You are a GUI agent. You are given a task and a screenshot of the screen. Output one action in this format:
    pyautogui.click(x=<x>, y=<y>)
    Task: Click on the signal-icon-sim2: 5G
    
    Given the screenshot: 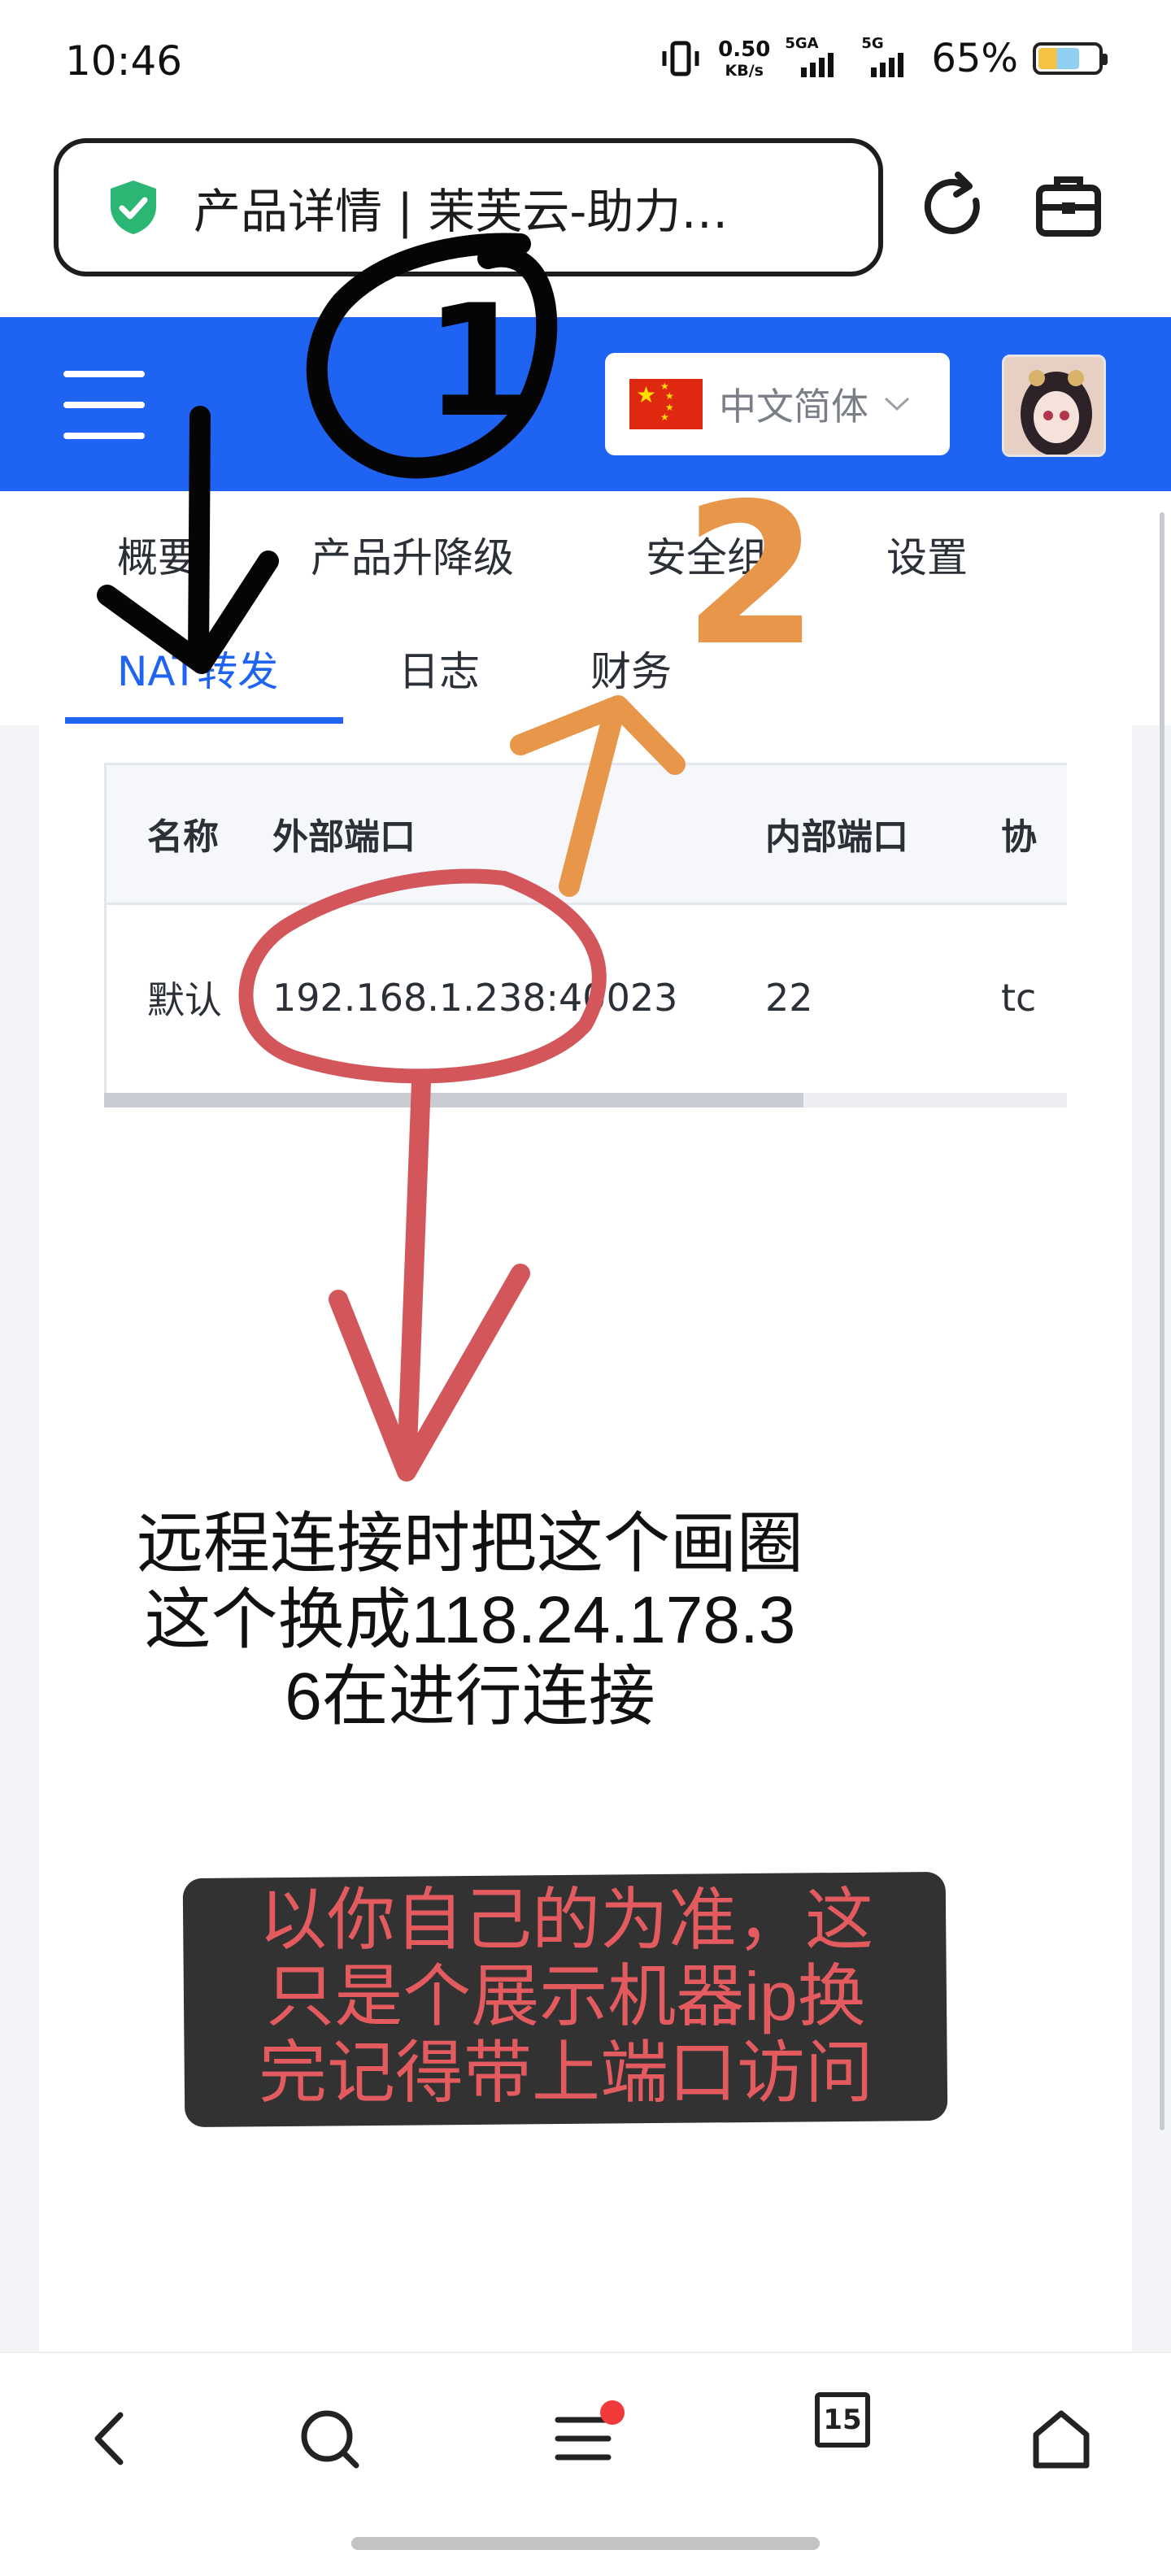 What is the action you would take?
    pyautogui.click(x=889, y=56)
    